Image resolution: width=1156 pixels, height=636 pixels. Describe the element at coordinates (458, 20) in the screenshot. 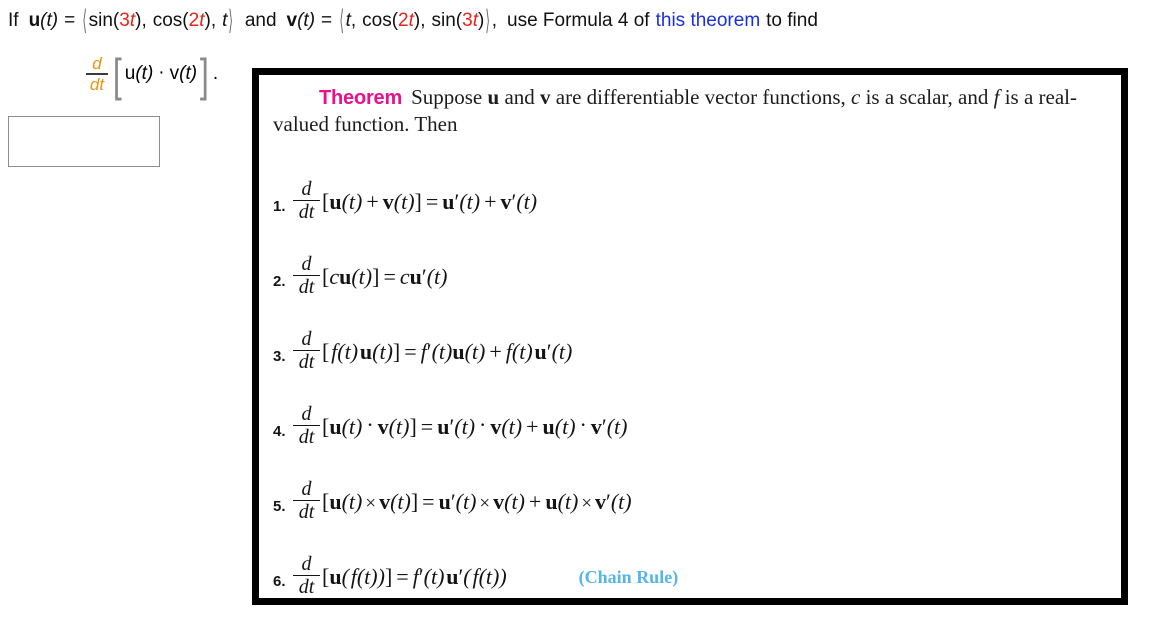

I see `prompt-v-comp-3: sin(3t)` at that location.